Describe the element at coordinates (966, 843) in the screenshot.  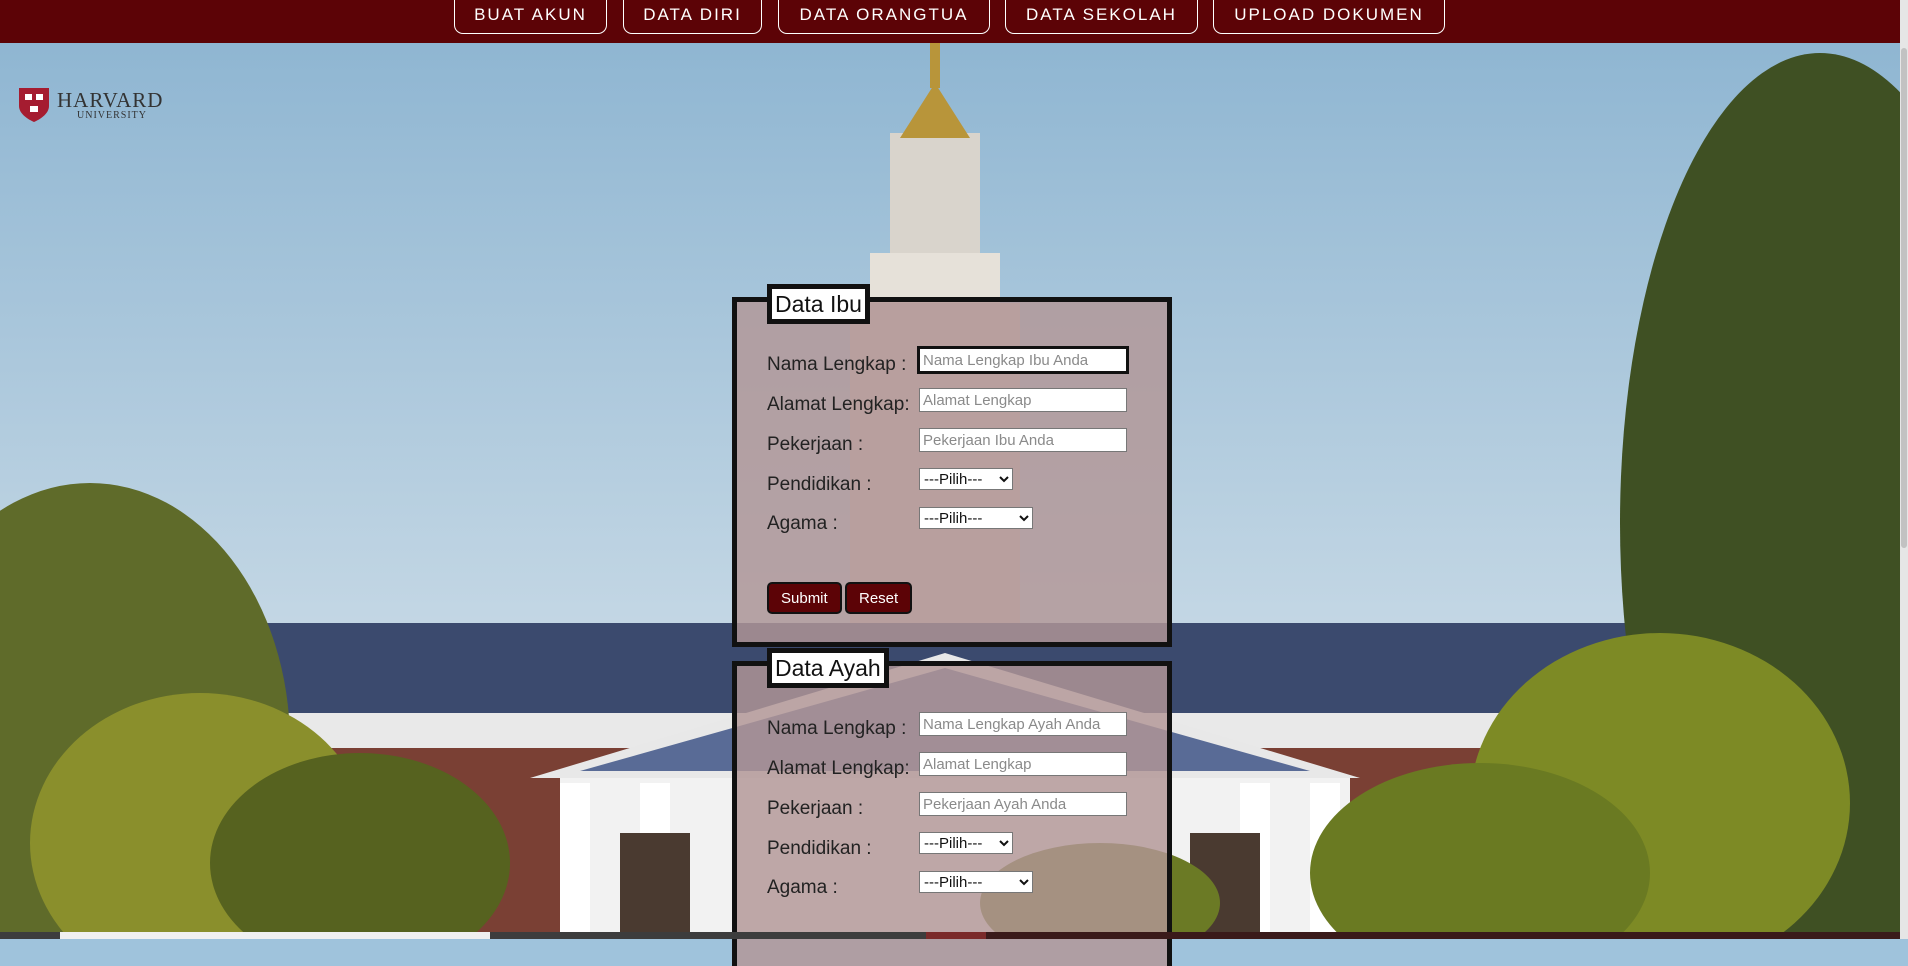
I see `ayah-pendidikan-select: ---Pilih---` at that location.